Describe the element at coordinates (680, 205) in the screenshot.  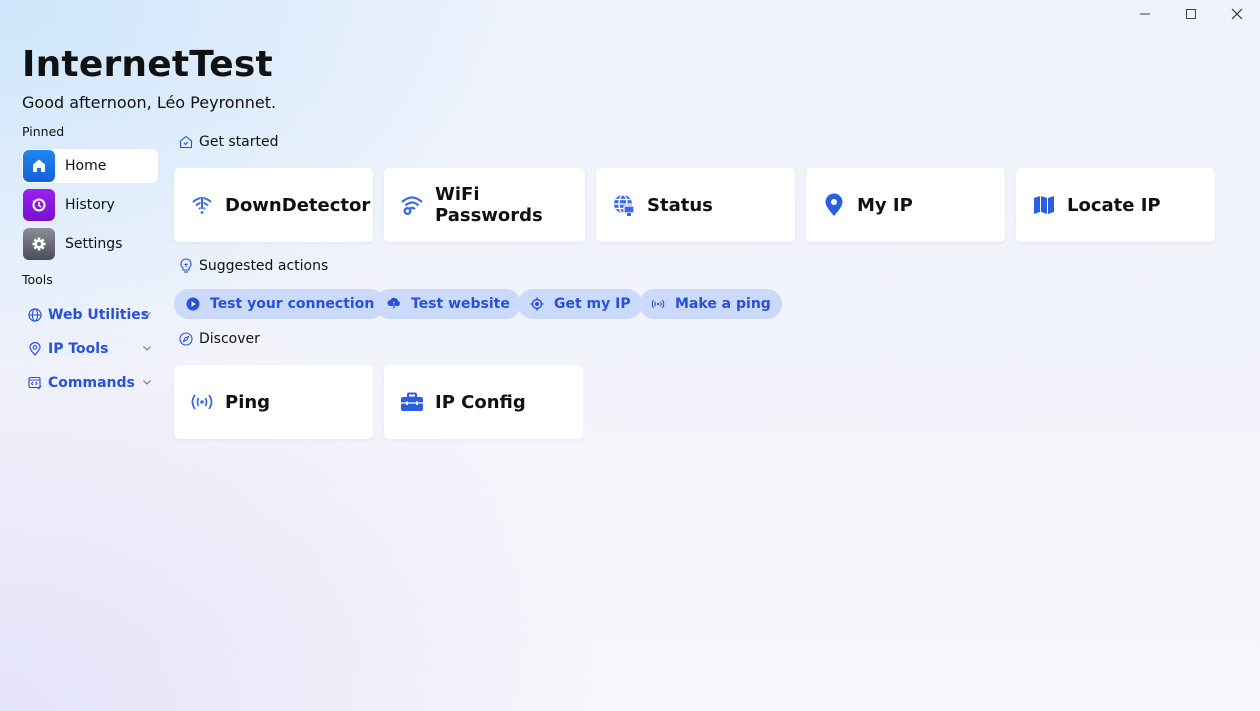
I see `card-label: Status` at that location.